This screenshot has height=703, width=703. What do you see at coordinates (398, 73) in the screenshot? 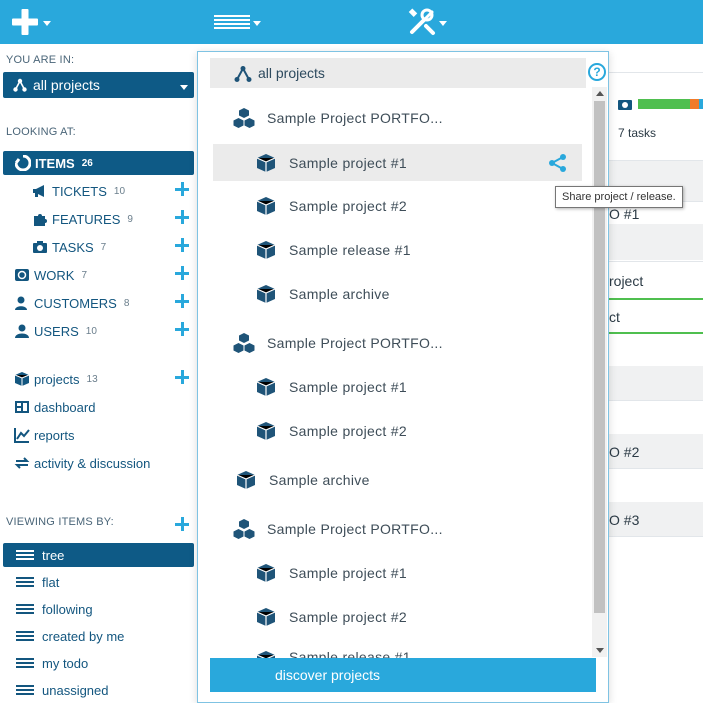
I see `dropdown-all-projects: all projects` at bounding box center [398, 73].